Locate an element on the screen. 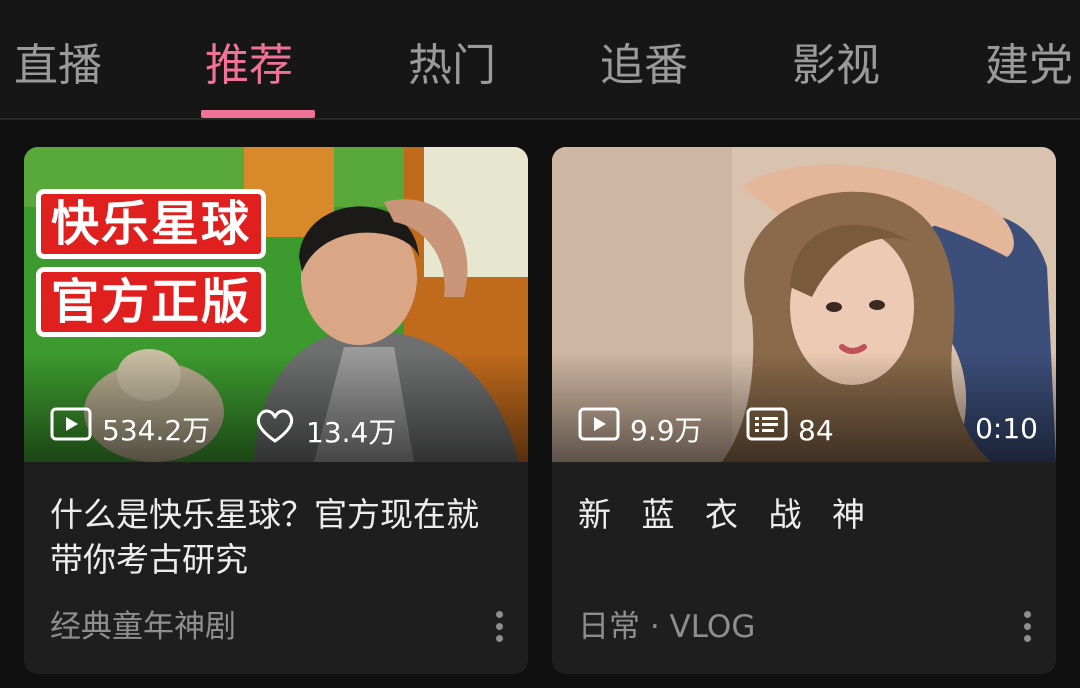  heart-icon is located at coordinates (275, 432).